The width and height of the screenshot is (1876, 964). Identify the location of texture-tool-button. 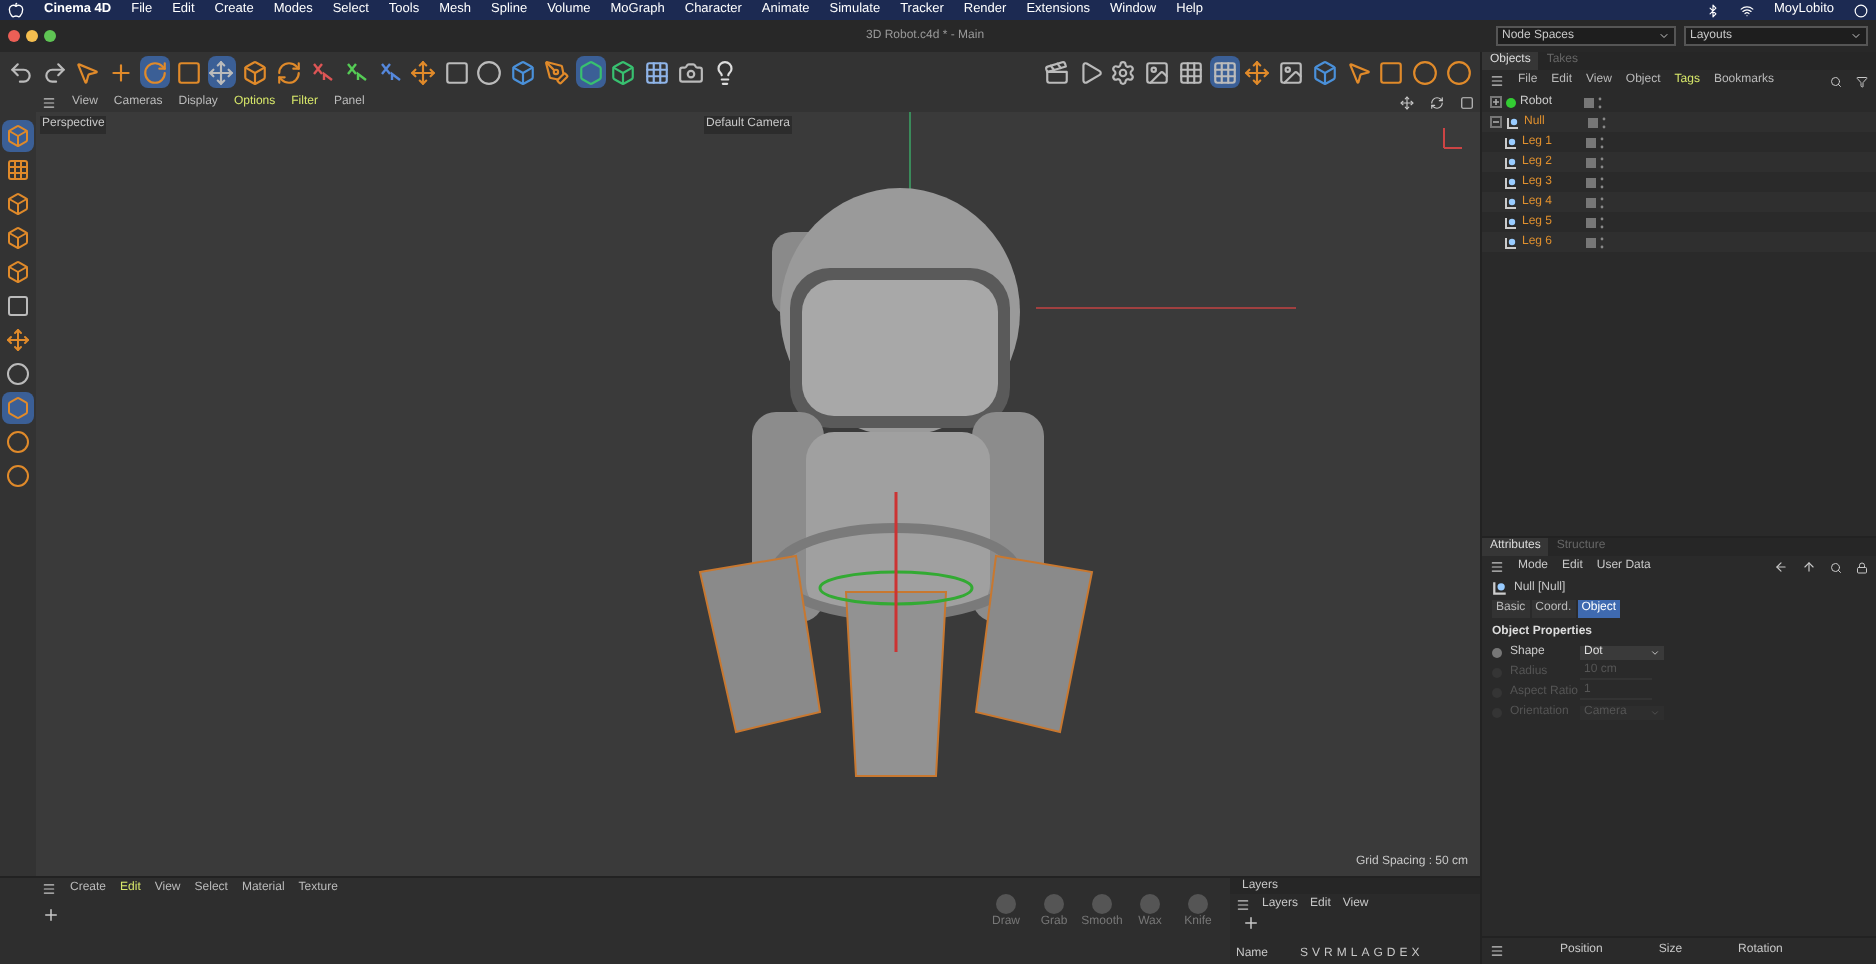
(18, 170).